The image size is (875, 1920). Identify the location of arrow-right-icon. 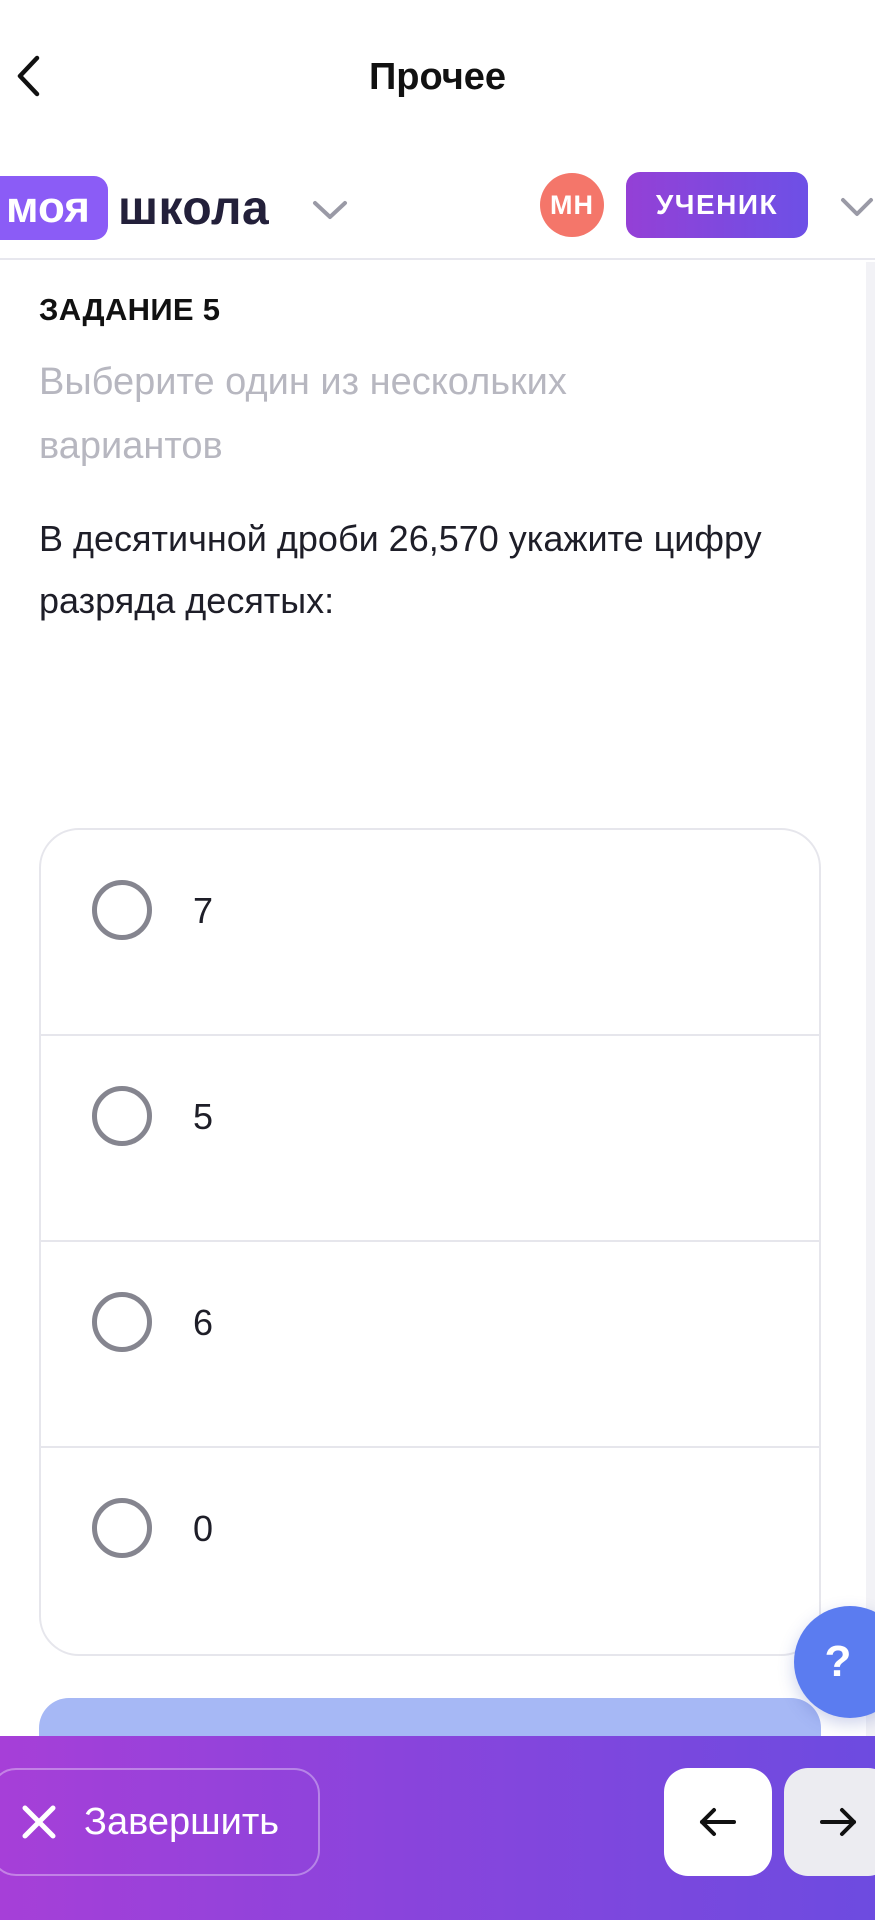
(838, 1822).